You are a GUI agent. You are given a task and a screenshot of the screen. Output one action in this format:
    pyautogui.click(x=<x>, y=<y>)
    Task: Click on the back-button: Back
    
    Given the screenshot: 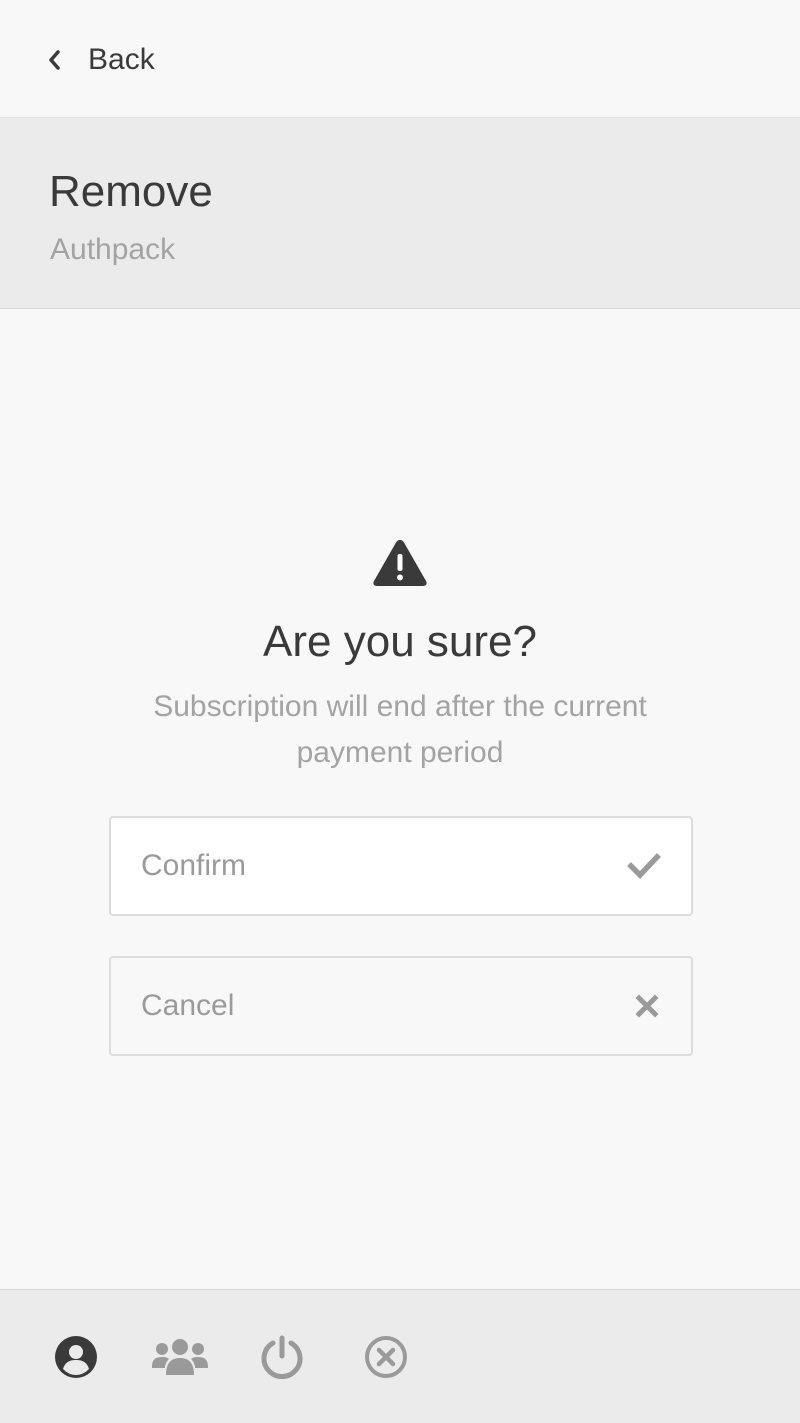 What is the action you would take?
    pyautogui.click(x=100, y=60)
    